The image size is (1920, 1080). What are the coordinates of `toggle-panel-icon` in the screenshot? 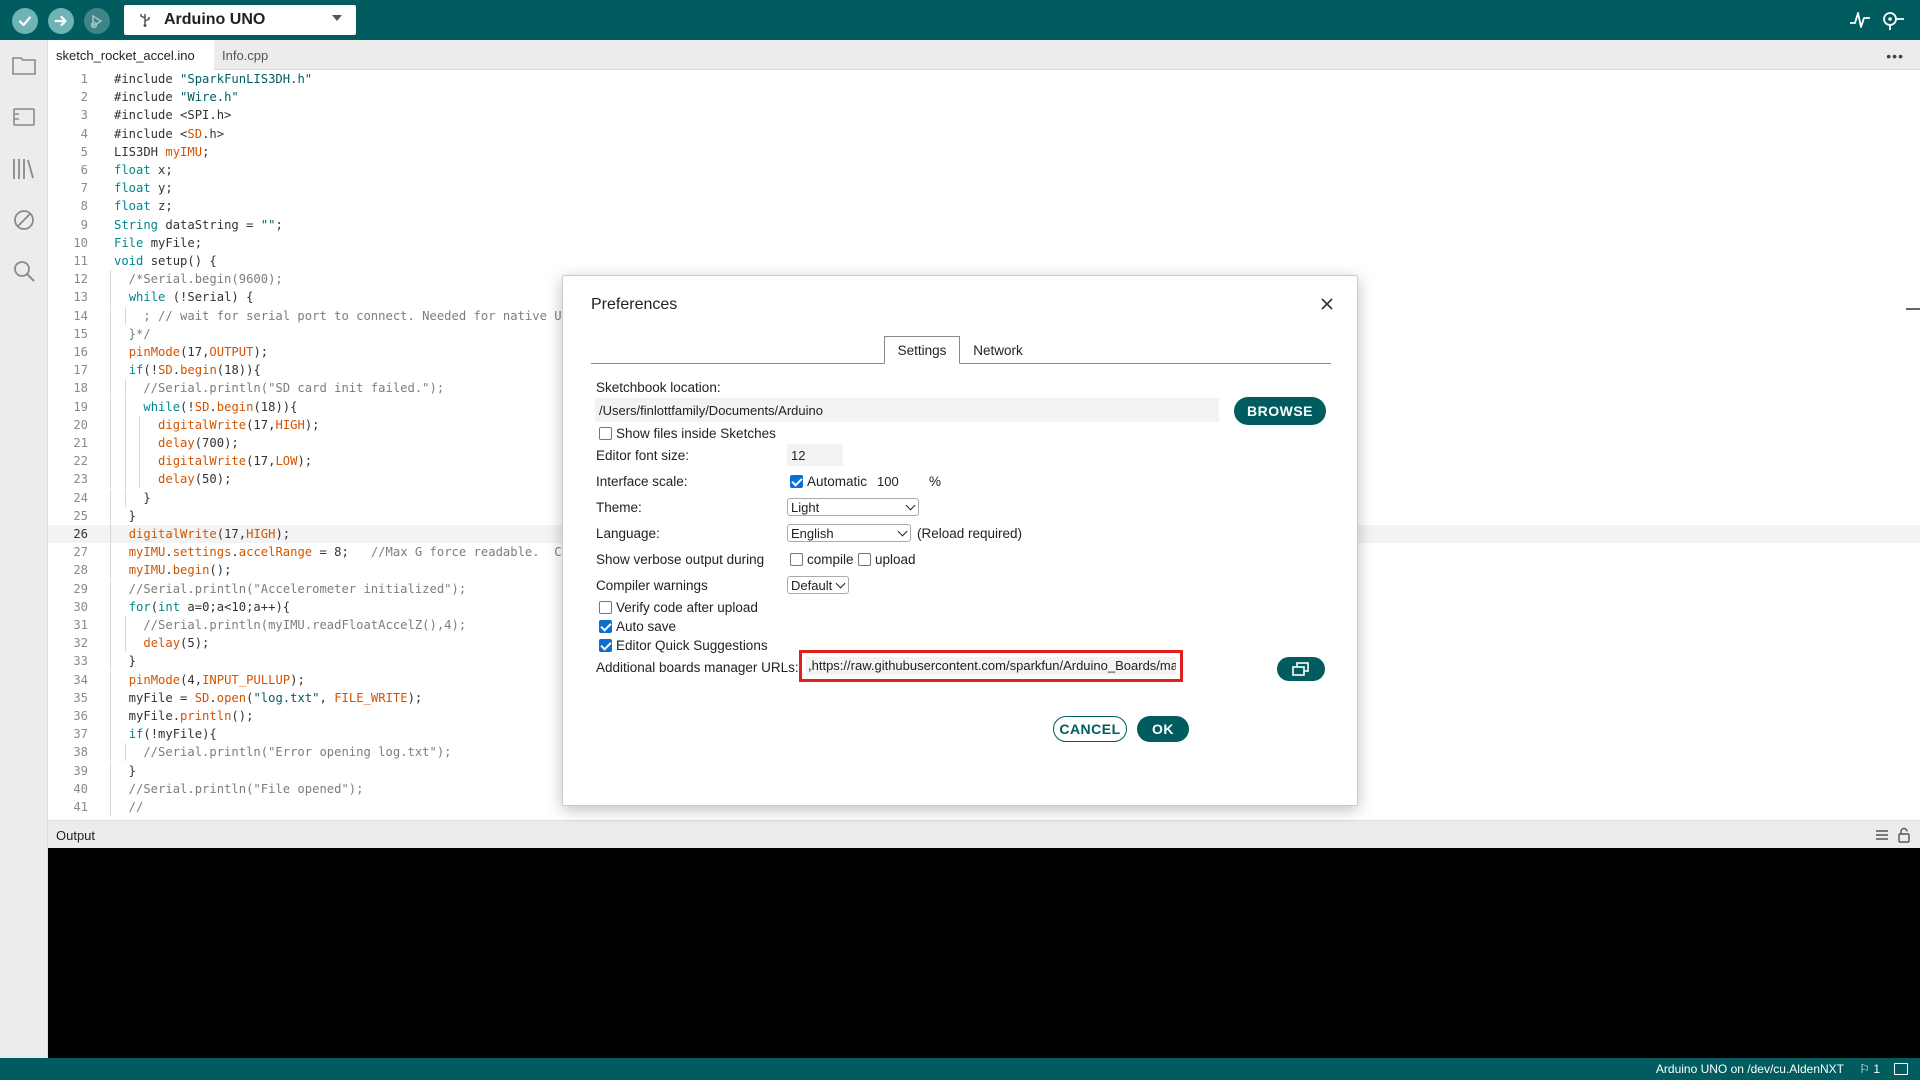 It's located at (1901, 1069).